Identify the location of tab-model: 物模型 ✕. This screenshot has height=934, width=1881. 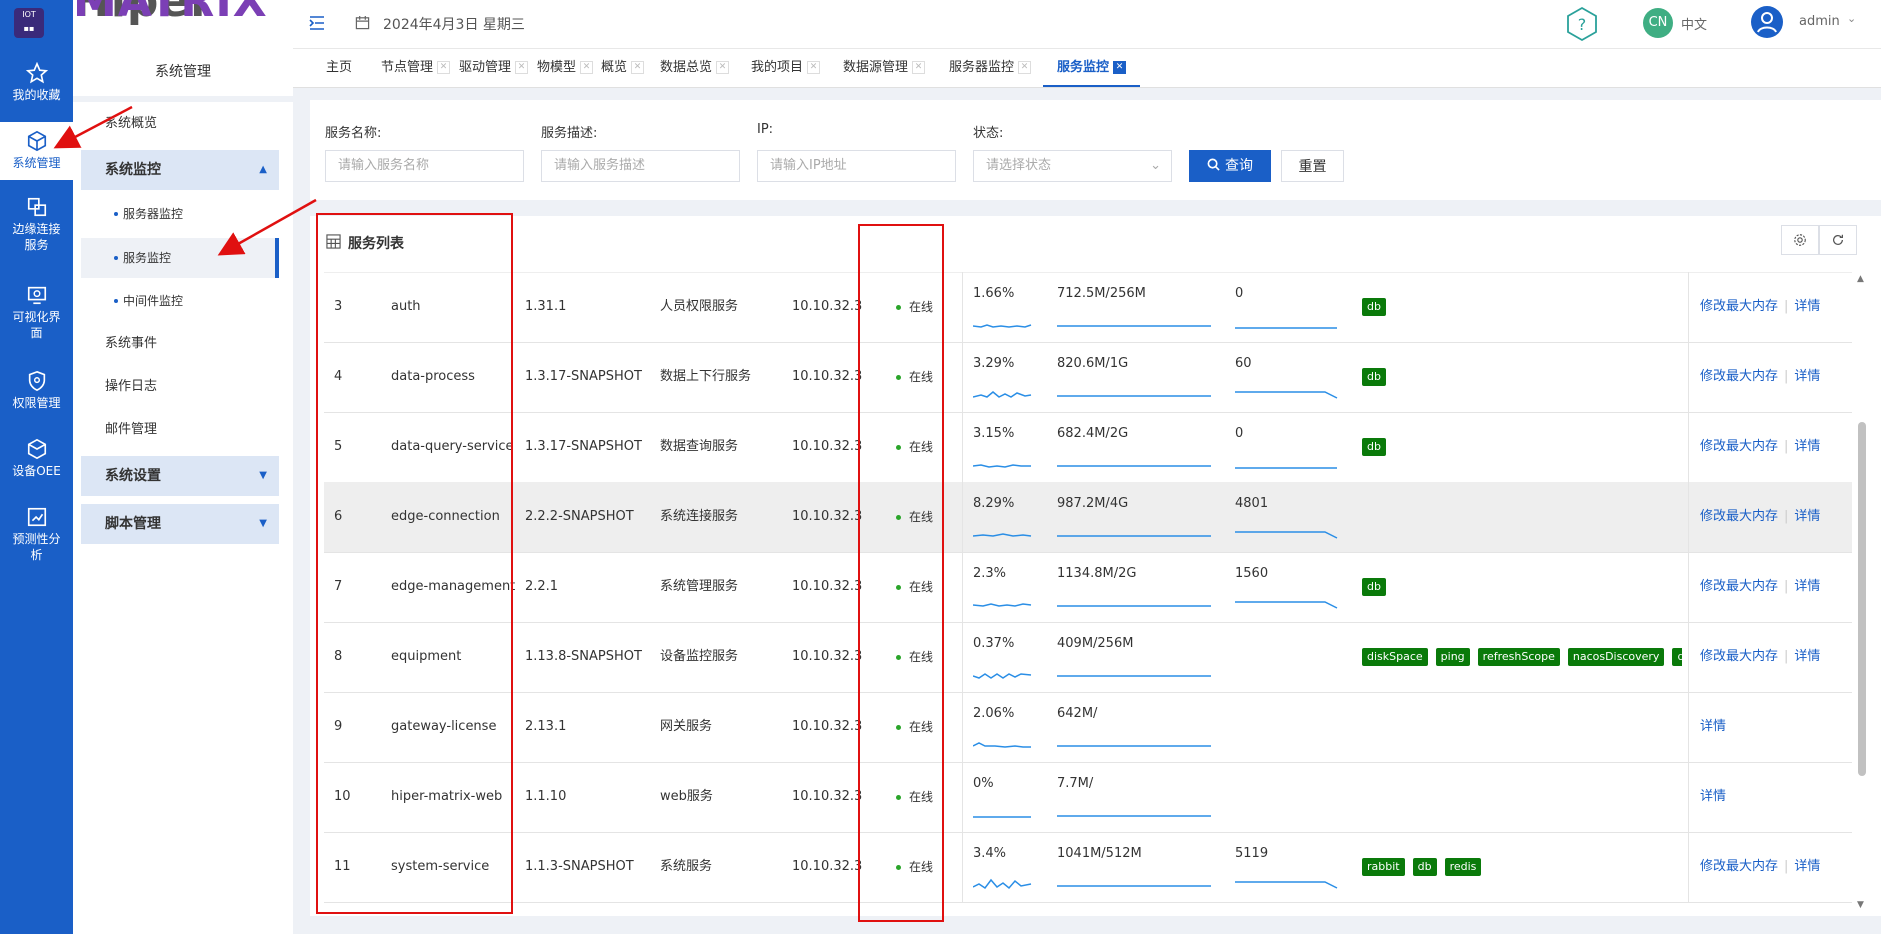
(565, 68).